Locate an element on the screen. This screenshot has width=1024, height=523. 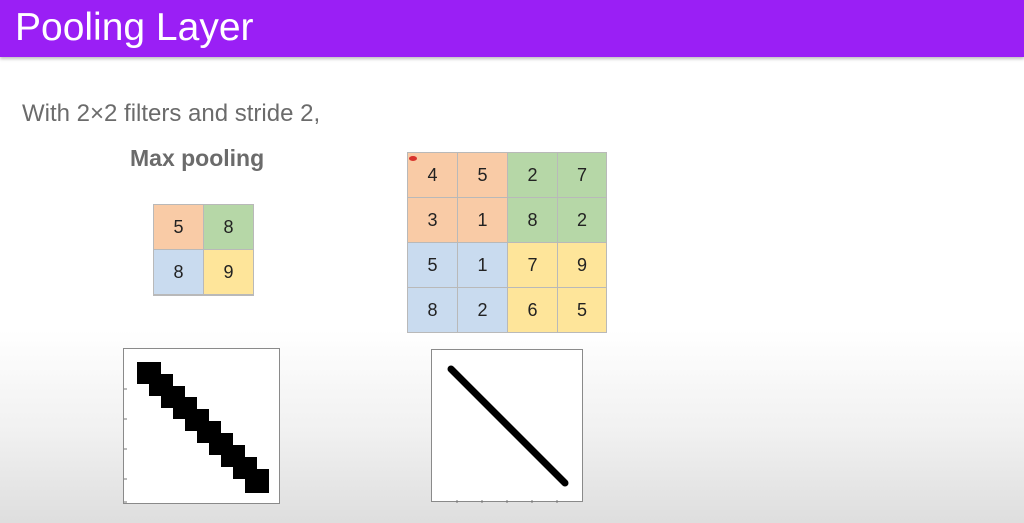
pooled-line-image is located at coordinates (201, 426).